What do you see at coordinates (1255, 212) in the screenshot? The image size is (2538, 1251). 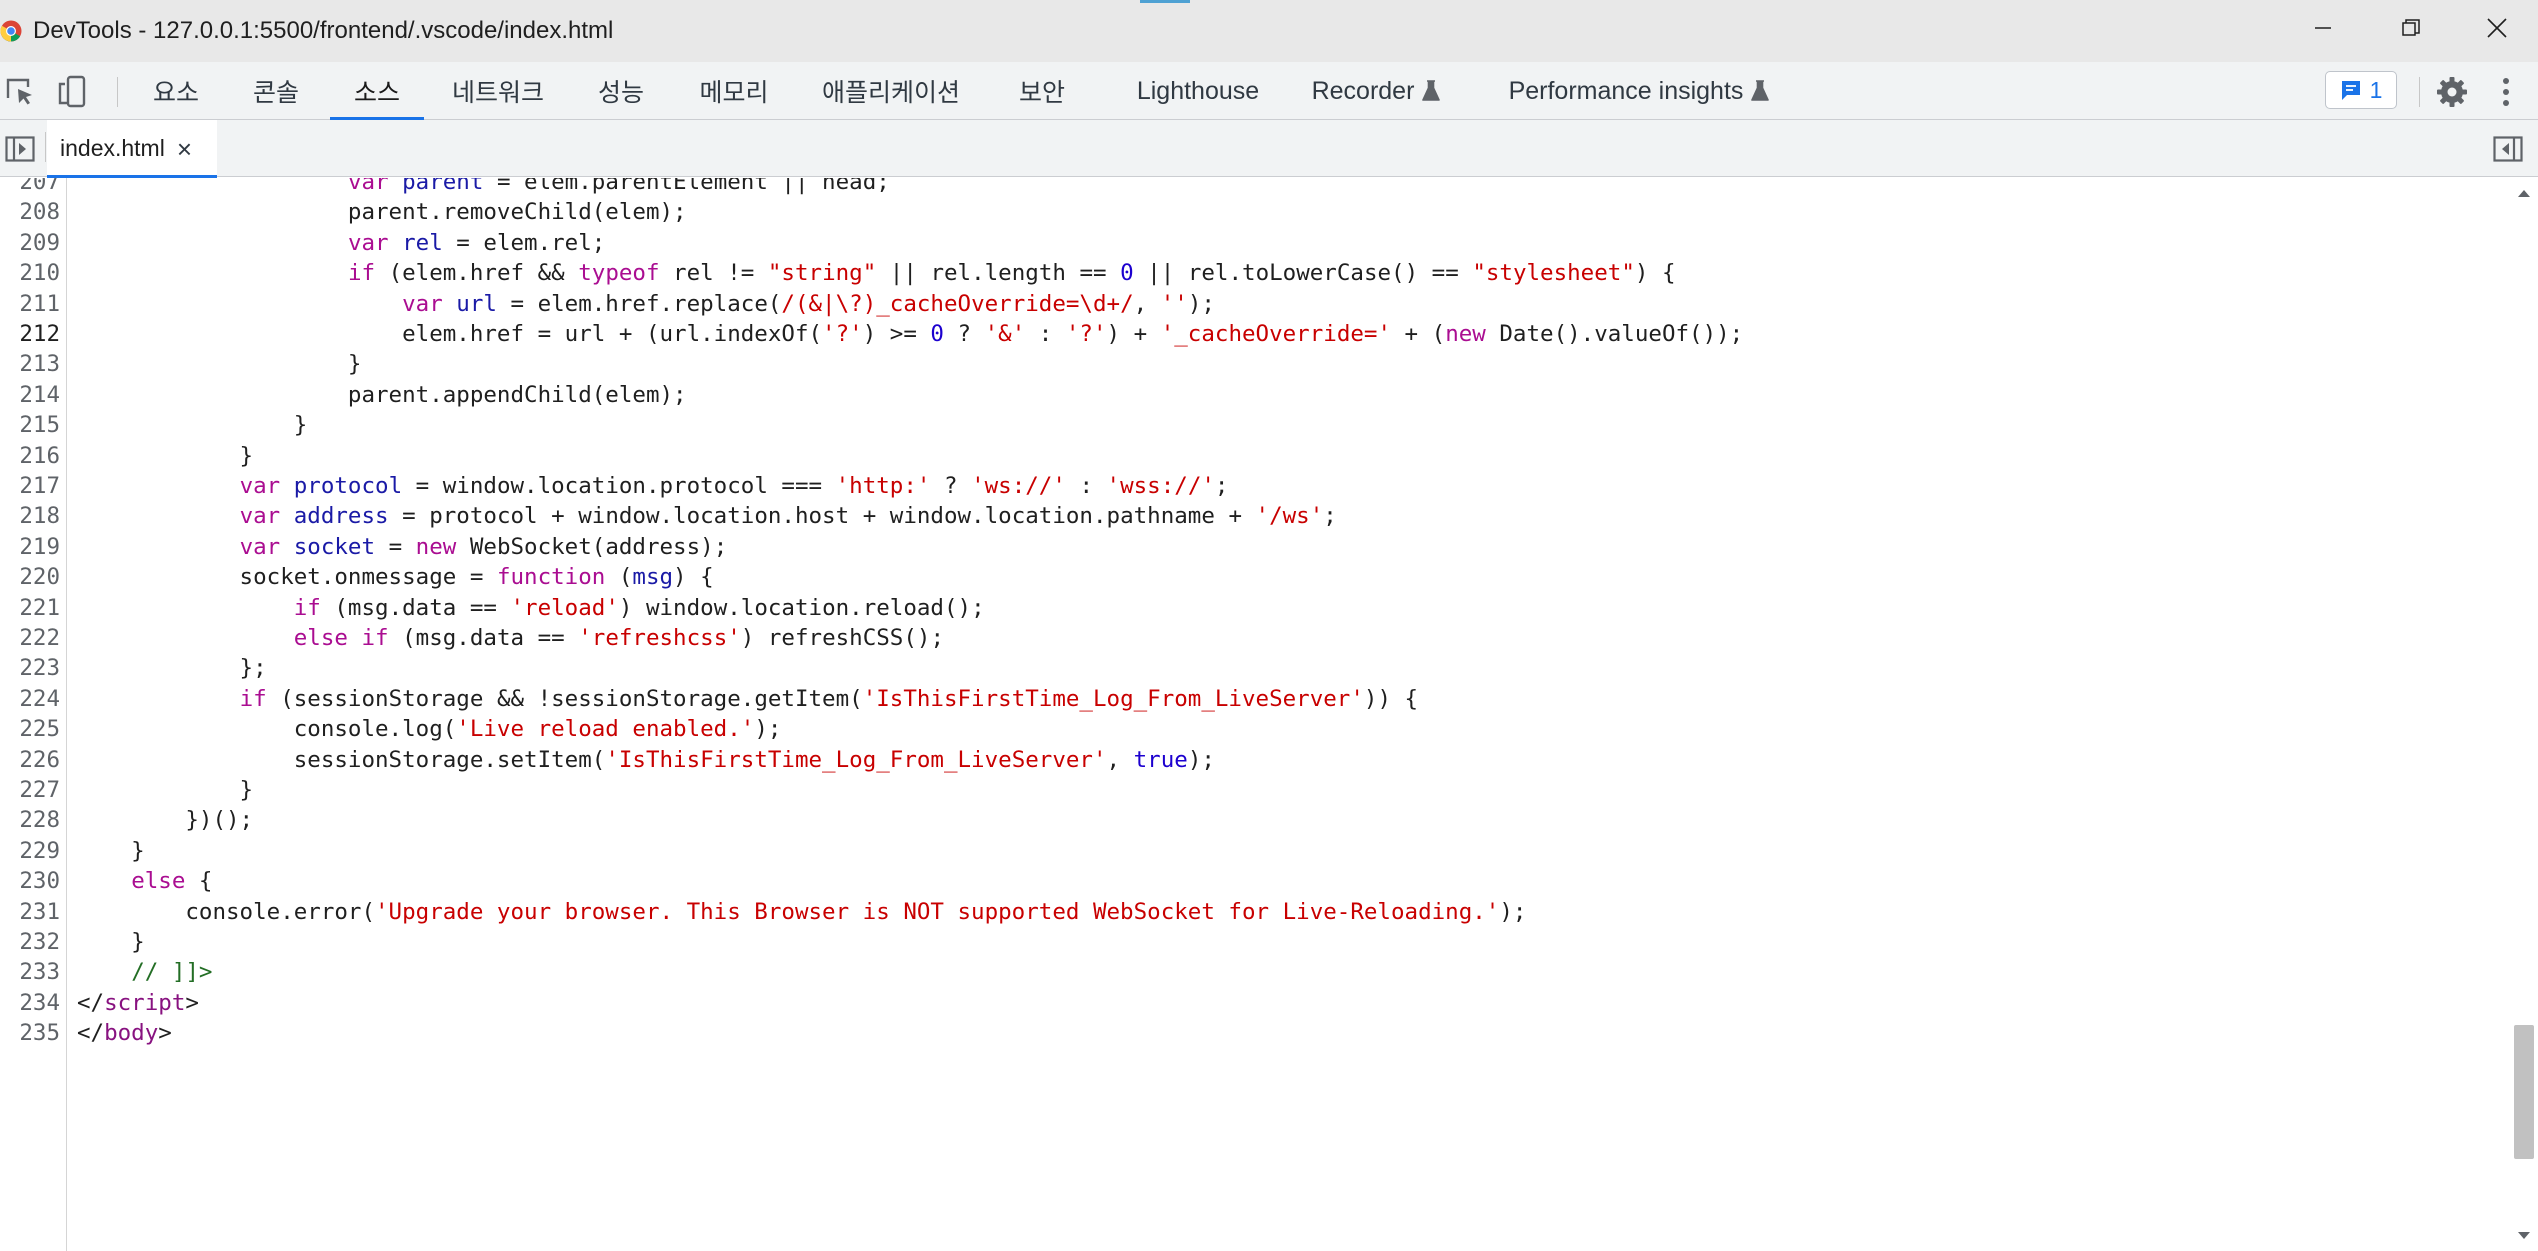 I see `code-line: 208 parent.removeChild(elem);` at bounding box center [1255, 212].